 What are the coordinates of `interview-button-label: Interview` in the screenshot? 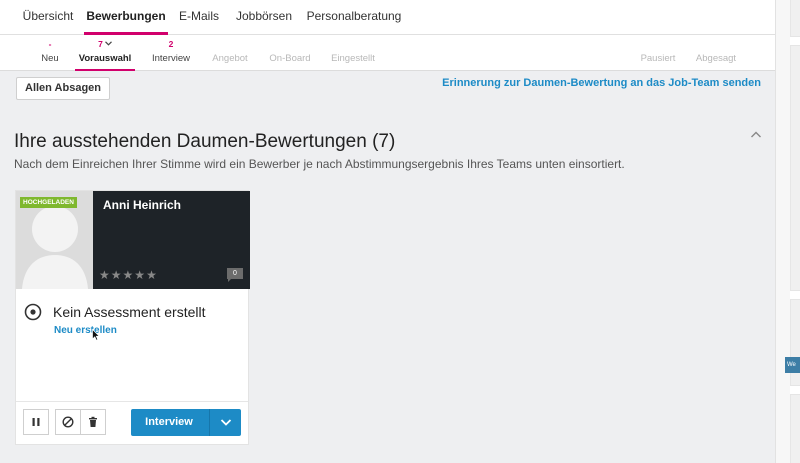 It's located at (169, 422).